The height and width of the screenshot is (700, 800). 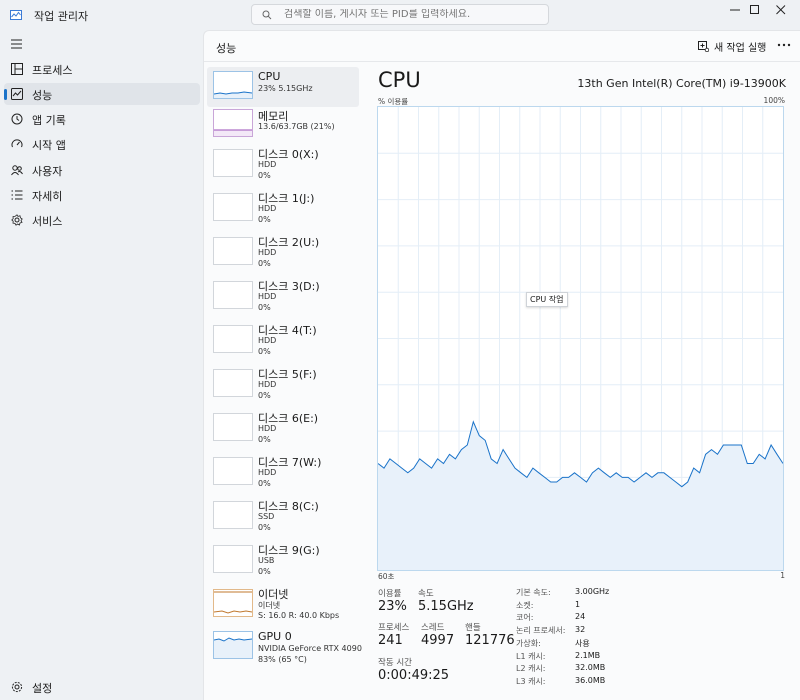 I want to click on thread-label: 스레드, so click(x=433, y=628).